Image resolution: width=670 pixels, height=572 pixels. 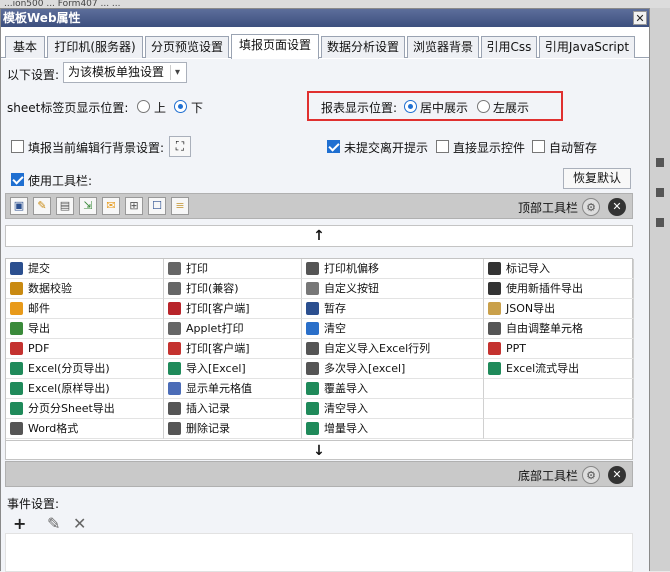 I want to click on toolbar-option-button: 清空导入, so click(x=393, y=409).